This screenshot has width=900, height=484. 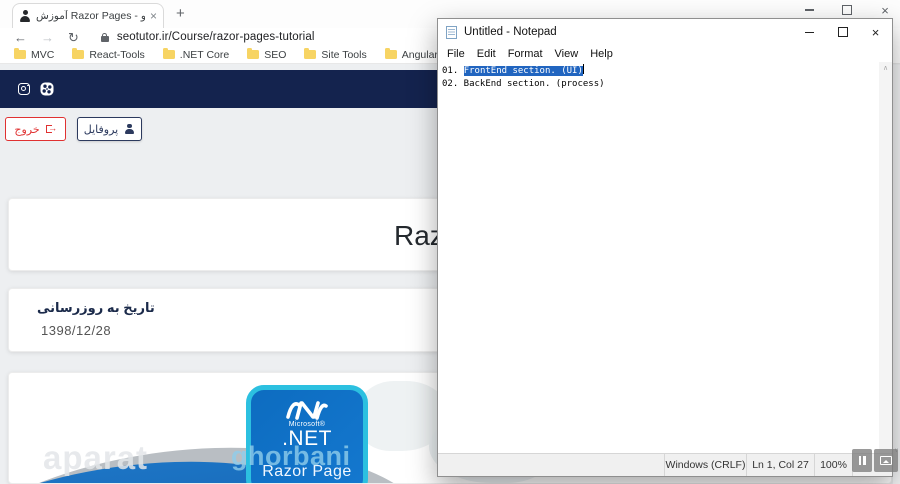 I want to click on notepad-menubar: File Edit Format View Help, so click(x=665, y=53).